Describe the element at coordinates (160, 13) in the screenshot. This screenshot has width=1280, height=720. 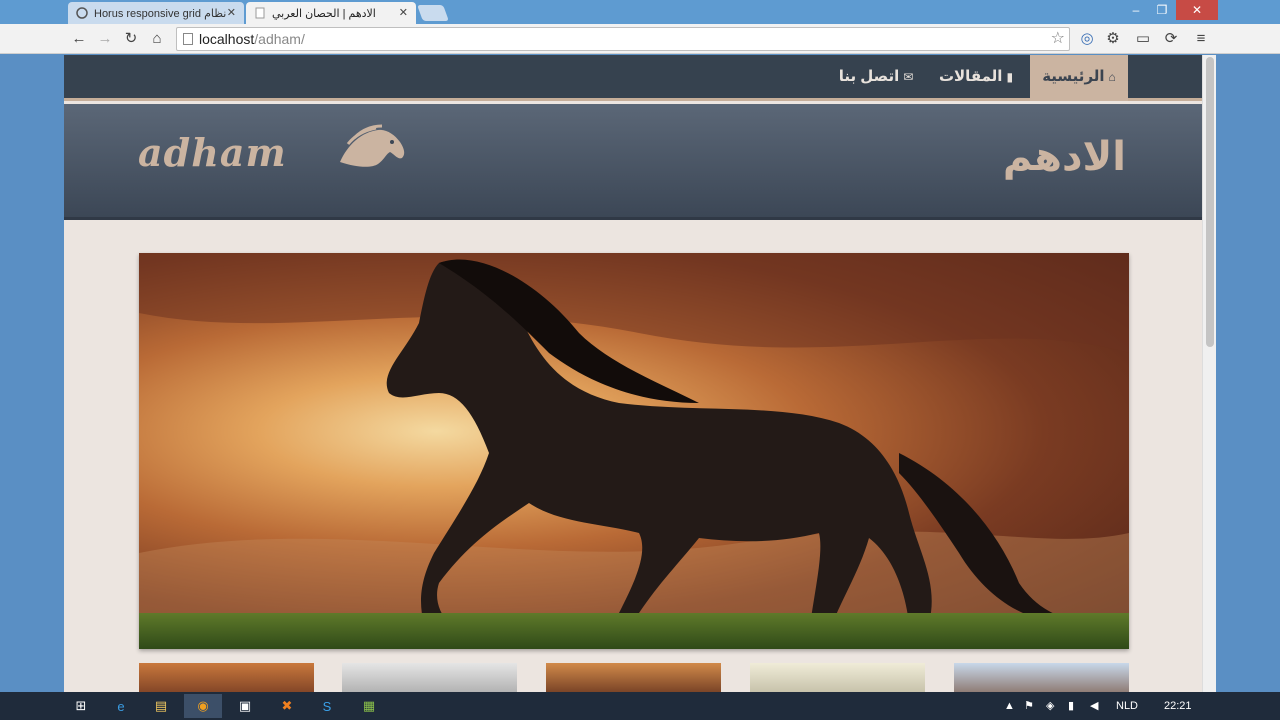
I see `tab-title: Horus responsive grid نظام` at that location.